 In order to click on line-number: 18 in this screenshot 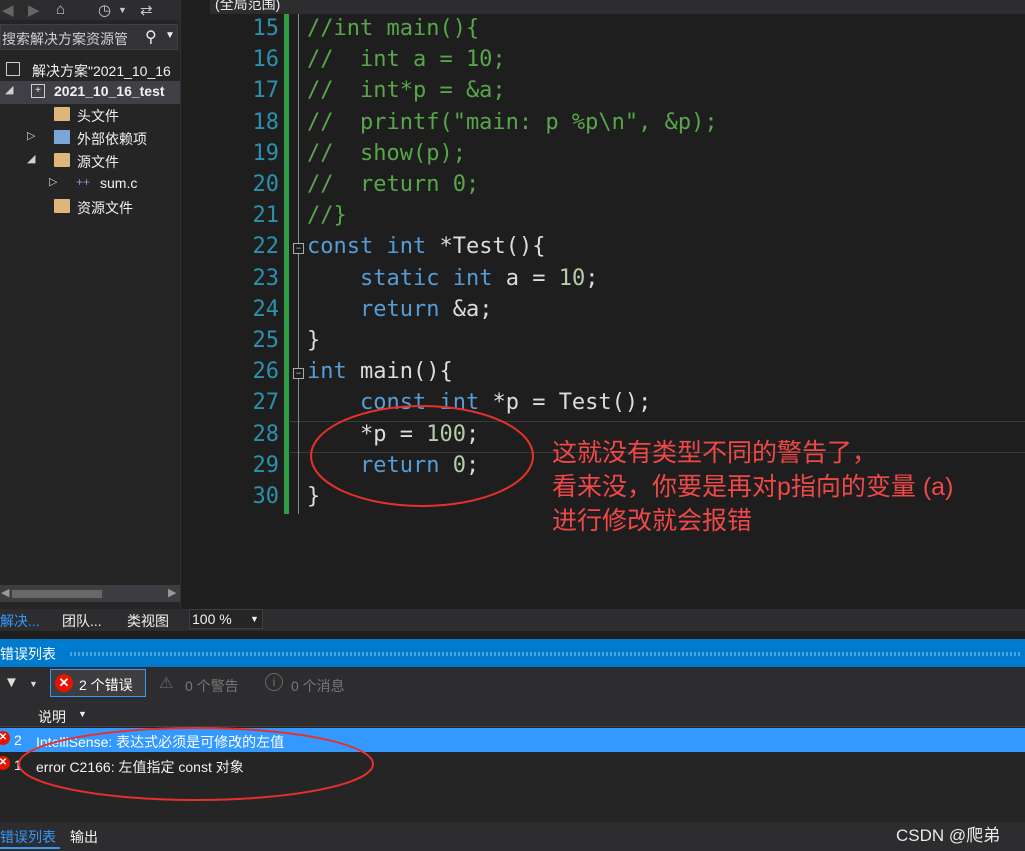, I will do `click(266, 122)`.